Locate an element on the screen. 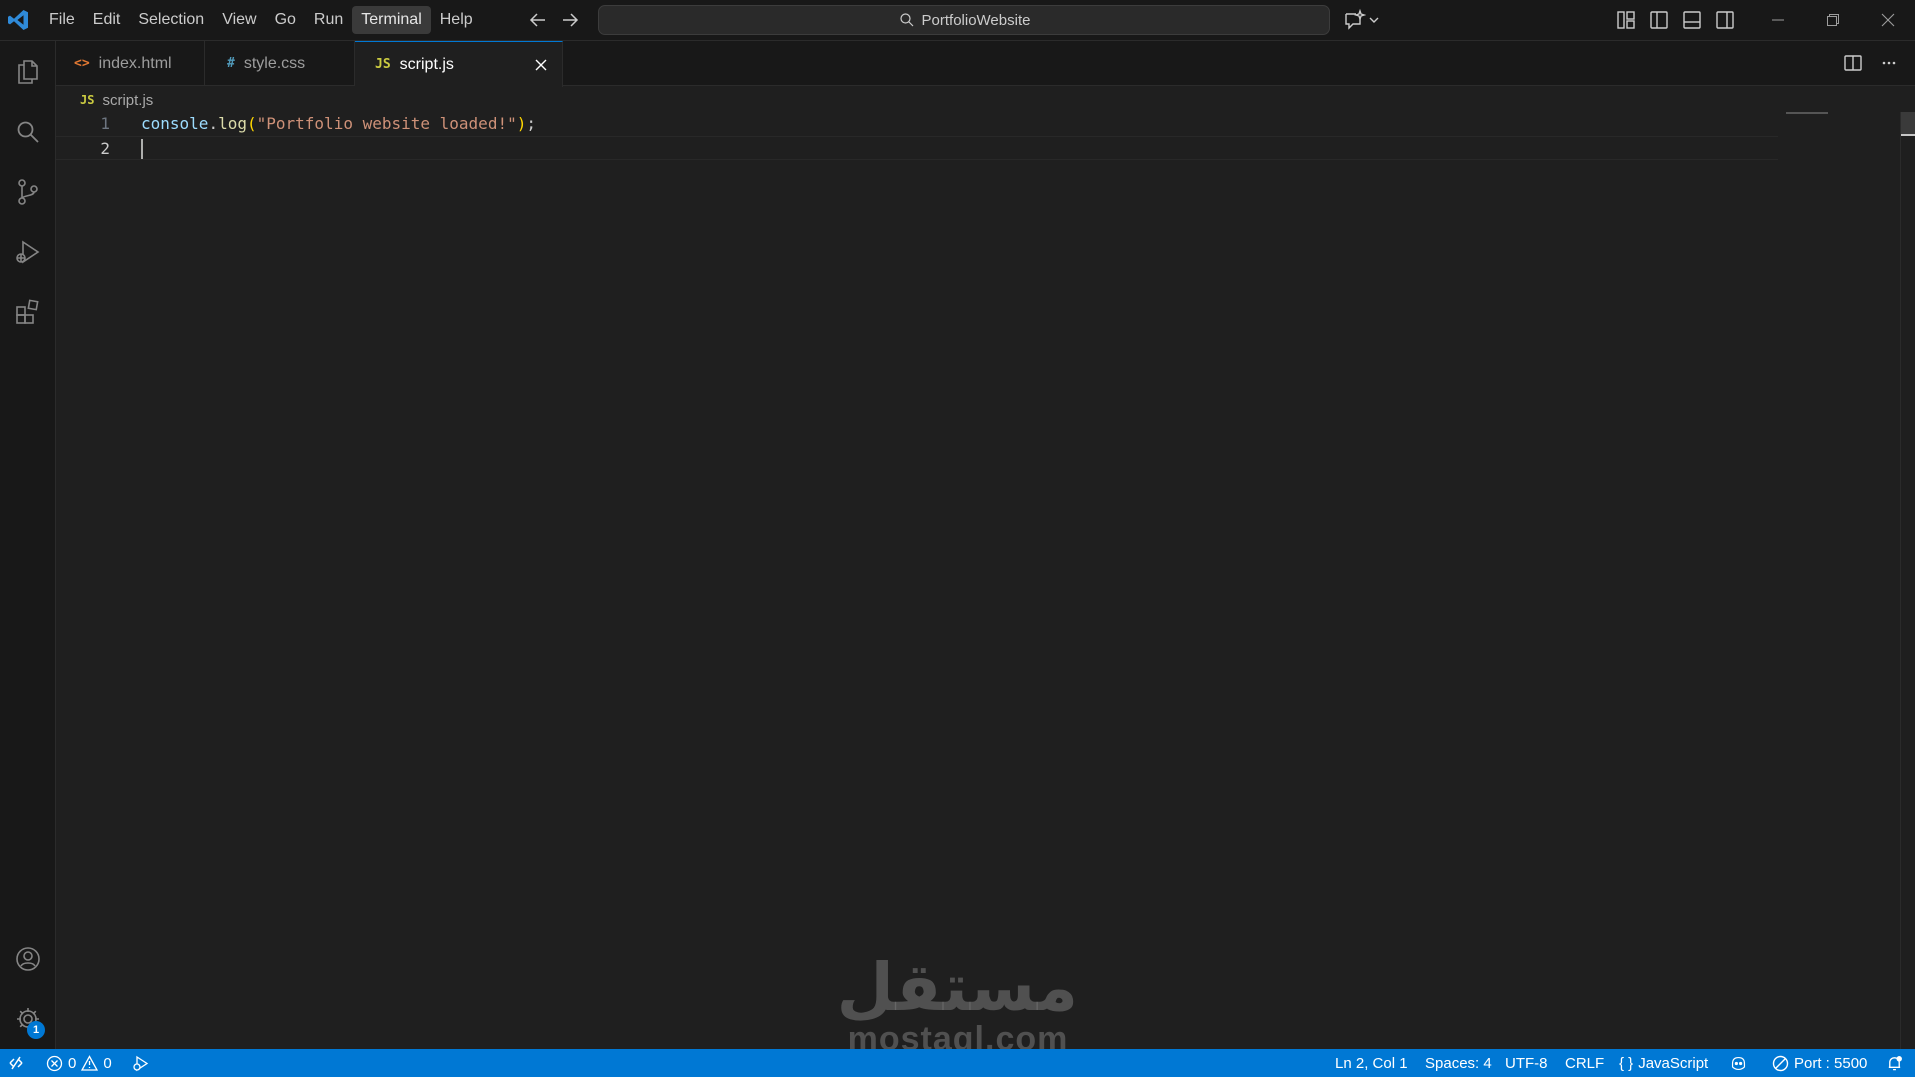  warning-count: 0 is located at coordinates (107, 1063).